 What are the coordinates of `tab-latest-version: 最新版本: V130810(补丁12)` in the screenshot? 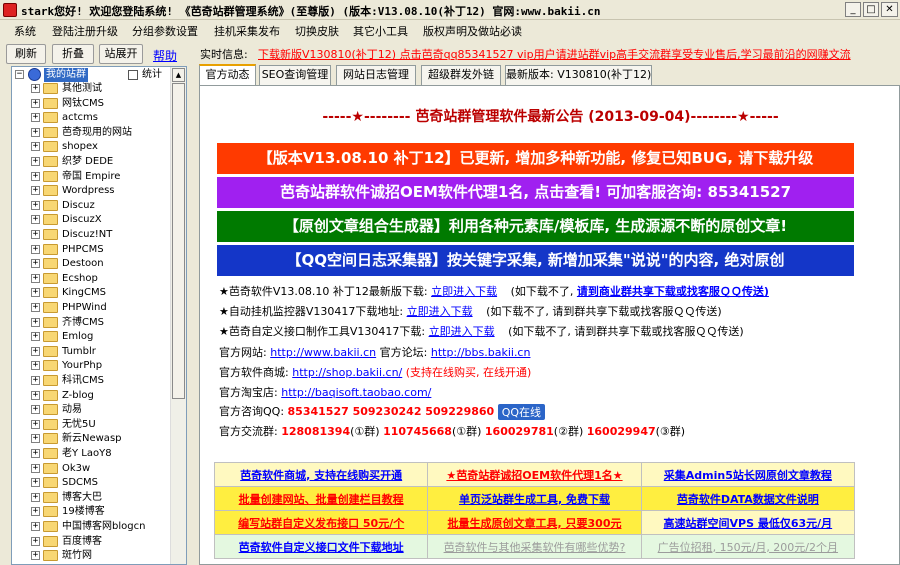 It's located at (578, 75).